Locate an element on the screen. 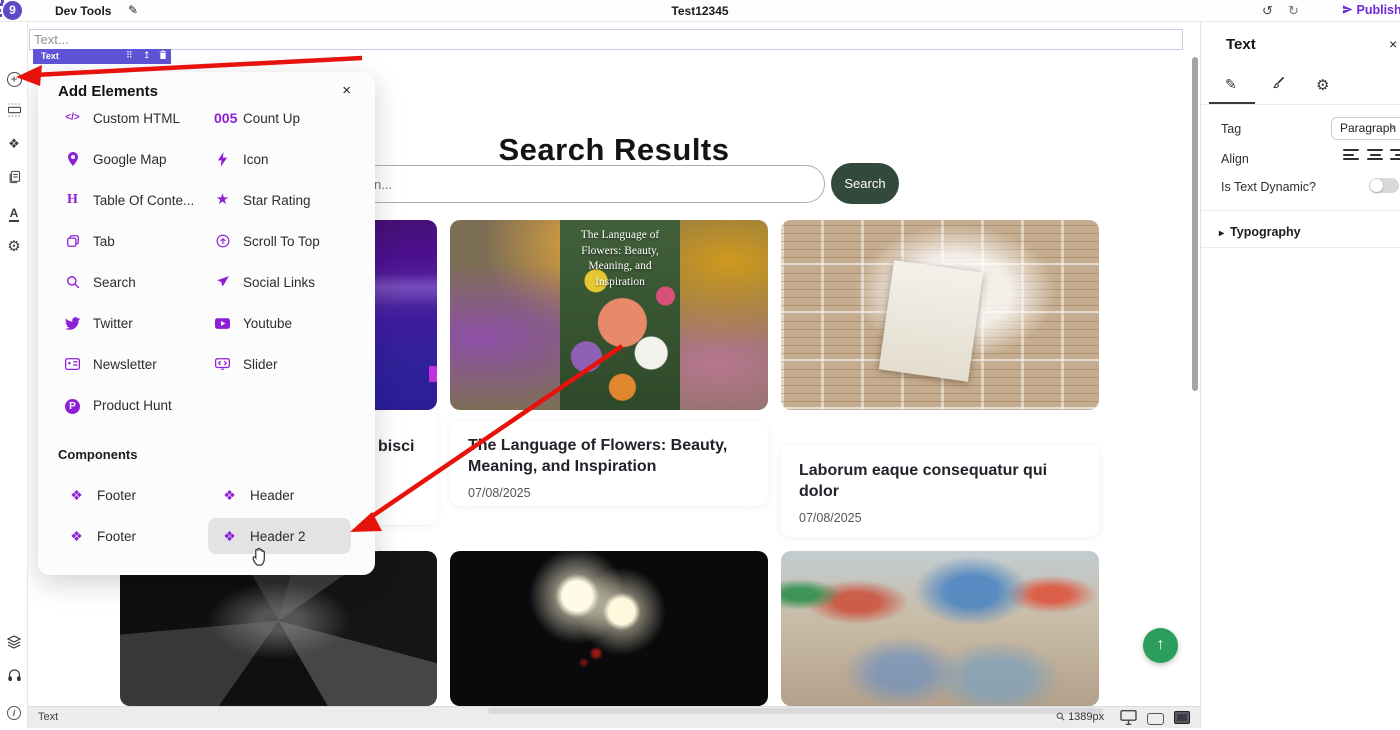 Image resolution: width=1400 pixels, height=730 pixels. support-button is located at coordinates (14, 678).